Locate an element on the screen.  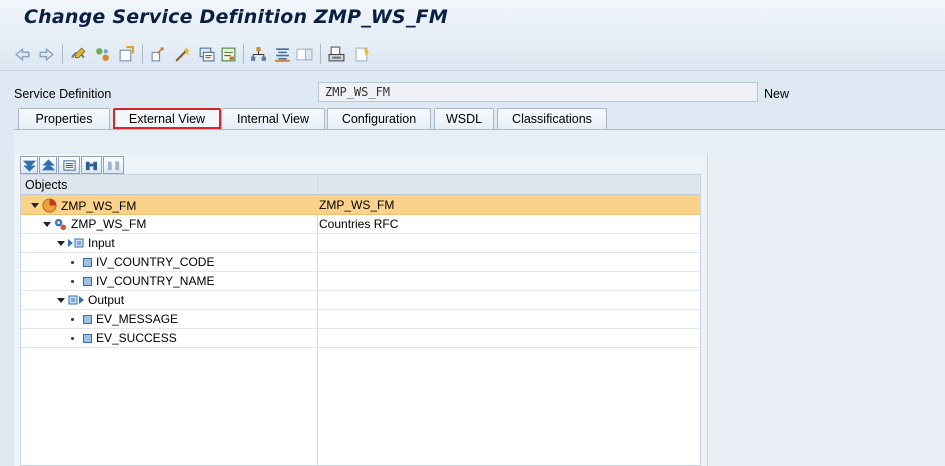
tree-row-name: Input is located at coordinates (101, 243).